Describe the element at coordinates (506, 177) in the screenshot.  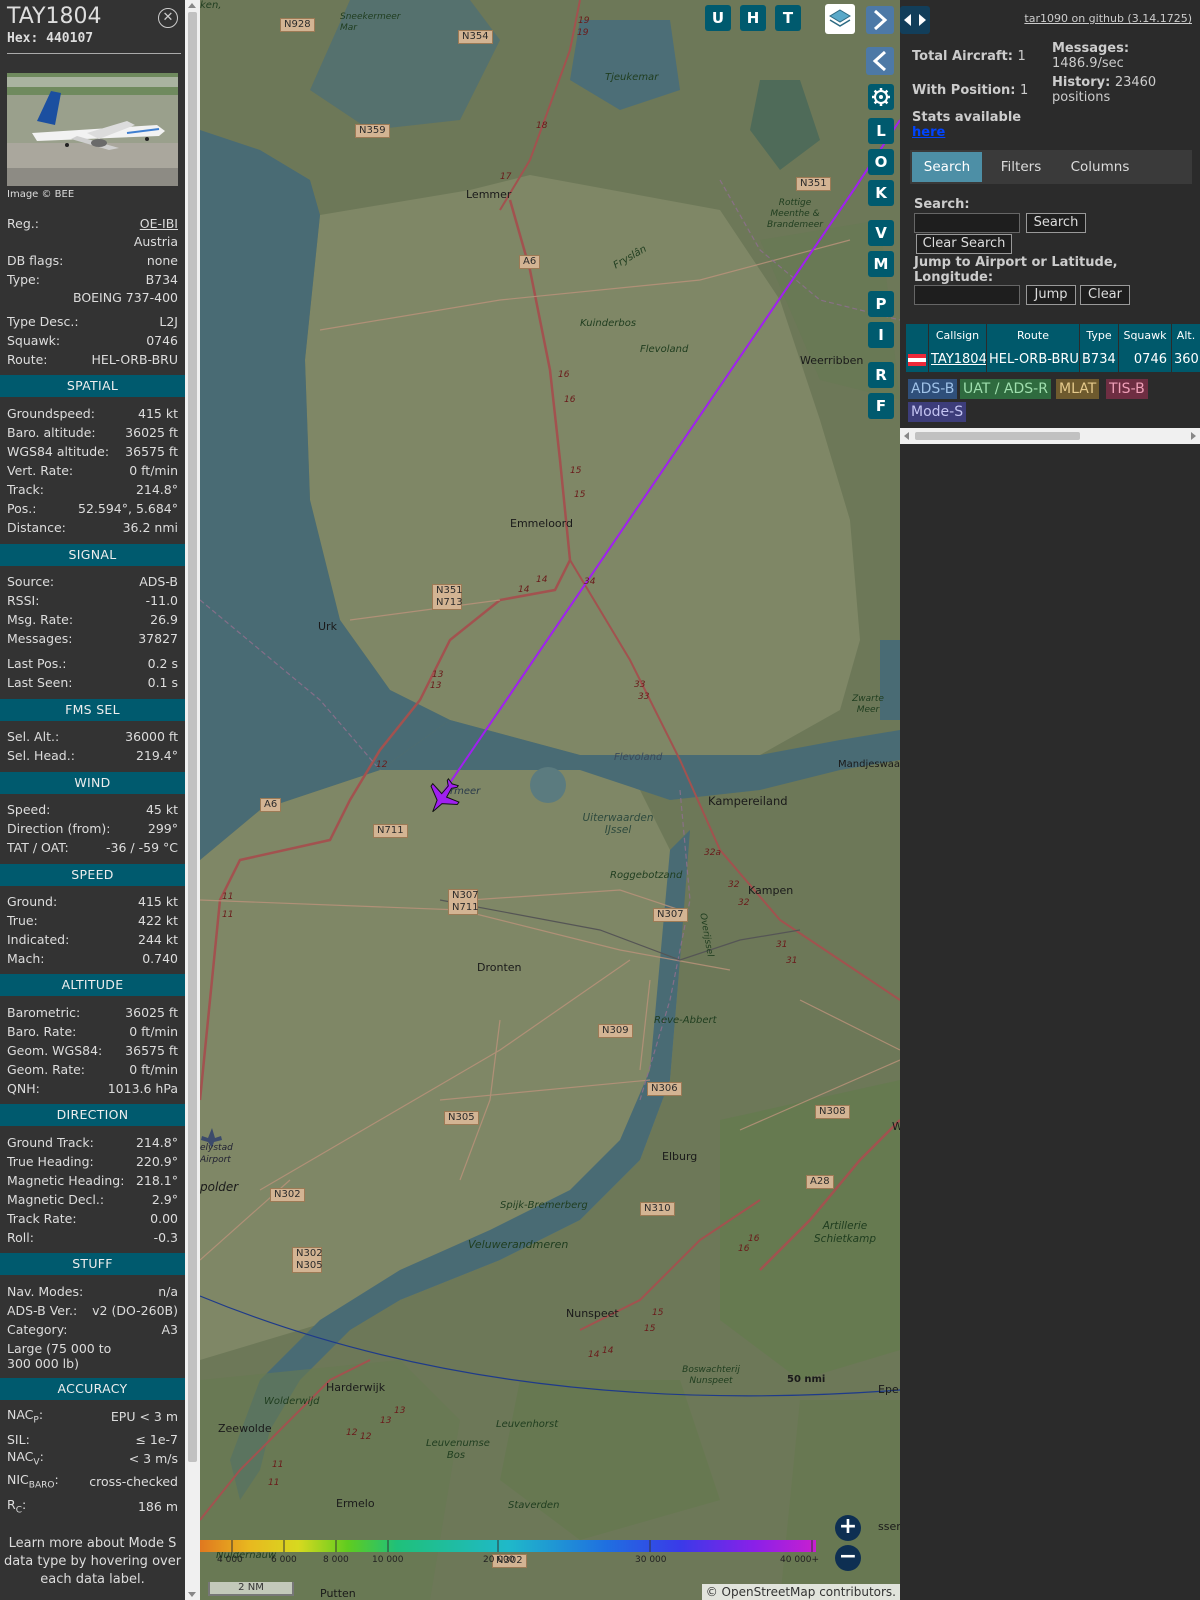
I see `route-number: 17` at that location.